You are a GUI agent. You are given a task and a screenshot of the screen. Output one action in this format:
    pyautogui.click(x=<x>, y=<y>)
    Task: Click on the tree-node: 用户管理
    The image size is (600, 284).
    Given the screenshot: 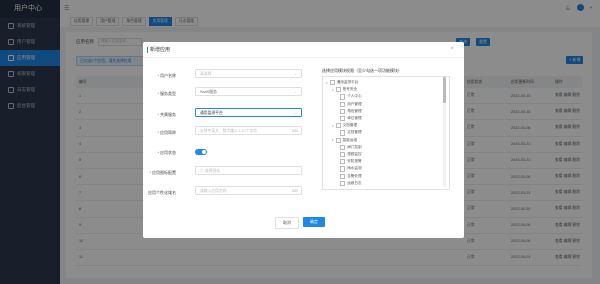 What is the action you would take?
    pyautogui.click(x=350, y=104)
    